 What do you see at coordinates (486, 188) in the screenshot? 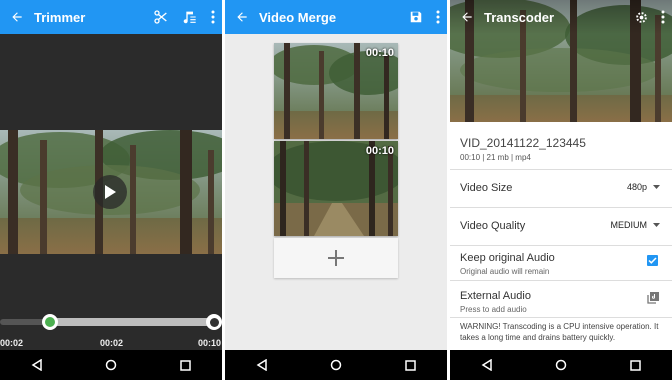
I see `video-size-label: Video Size` at bounding box center [486, 188].